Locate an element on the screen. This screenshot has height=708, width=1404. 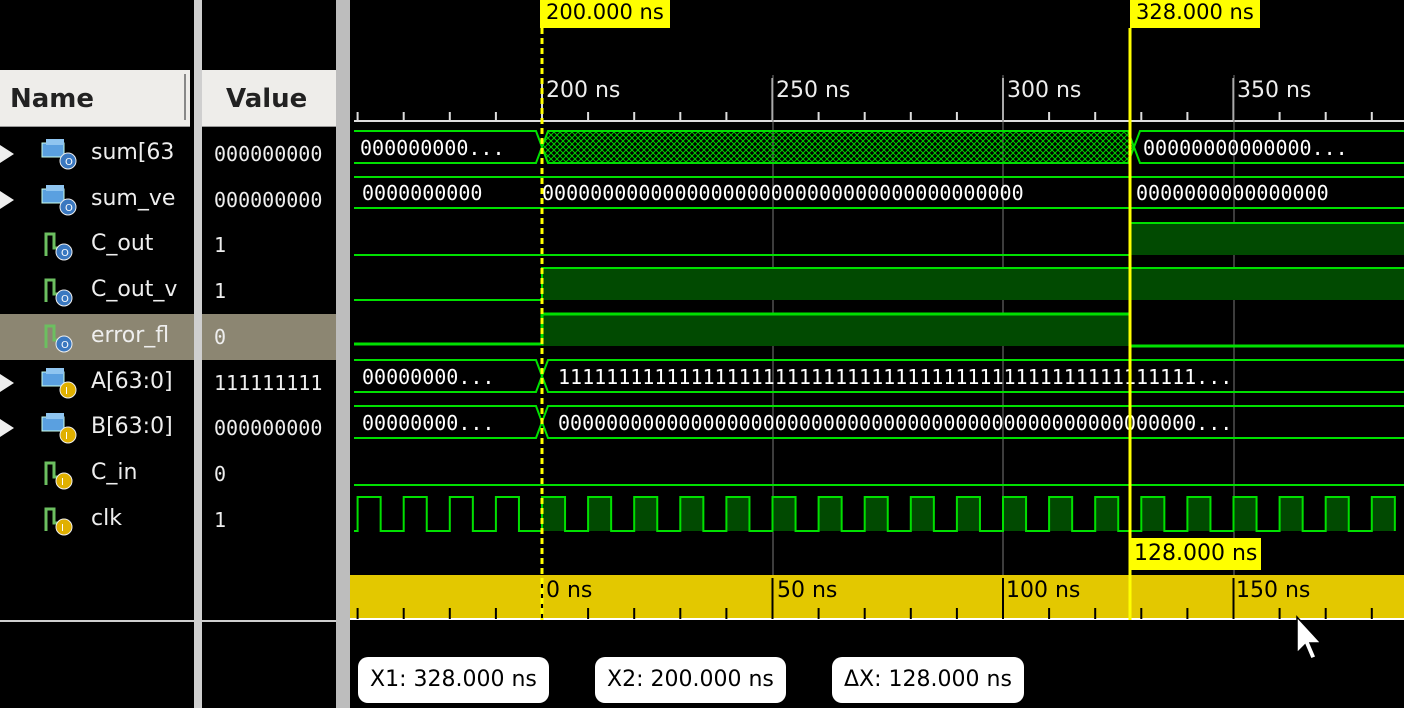
delta-label: 128.000 ns is located at coordinates (1196, 554).